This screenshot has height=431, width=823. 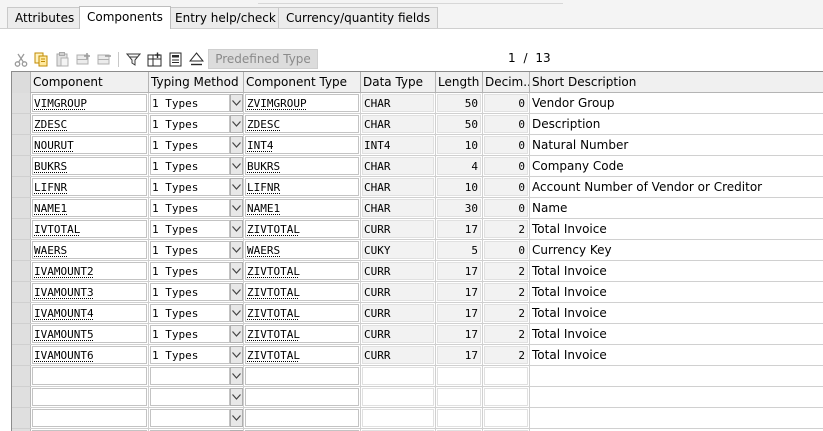 I want to click on paste-icon, so click(x=62, y=59).